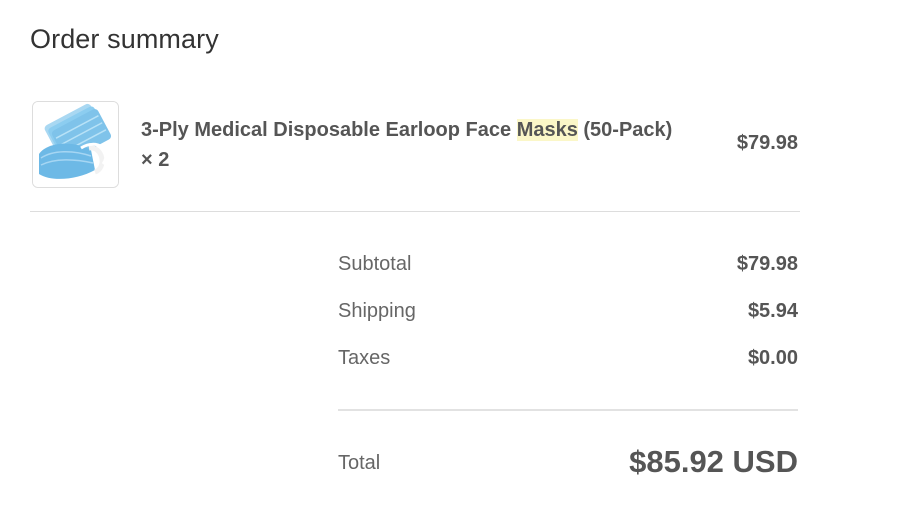  I want to click on total-divider, so click(568, 410).